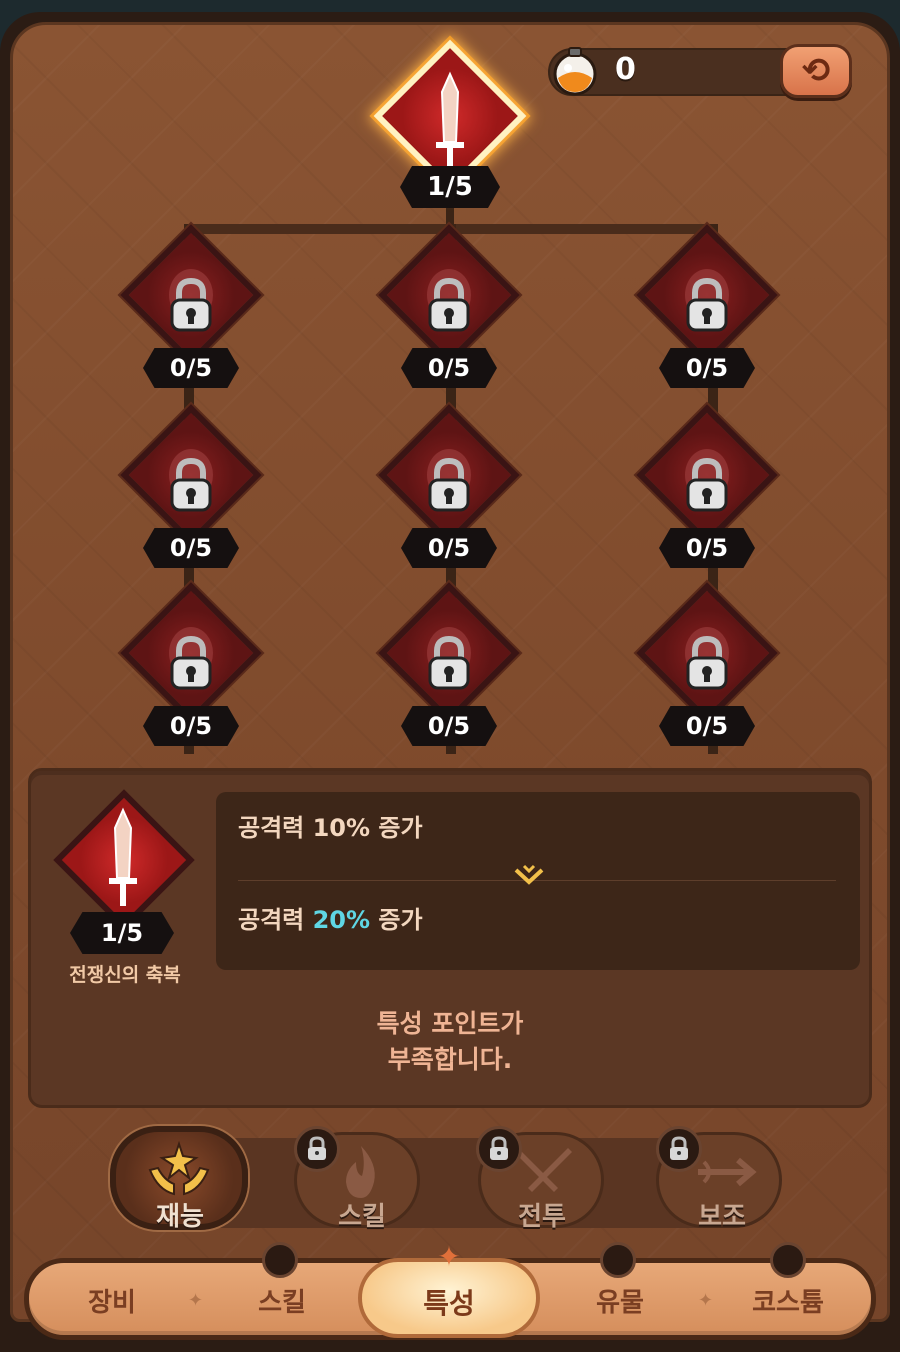 This screenshot has width=900, height=1352. What do you see at coordinates (449, 1303) in the screenshot?
I see `nav-item-traits-label: 특성` at bounding box center [449, 1303].